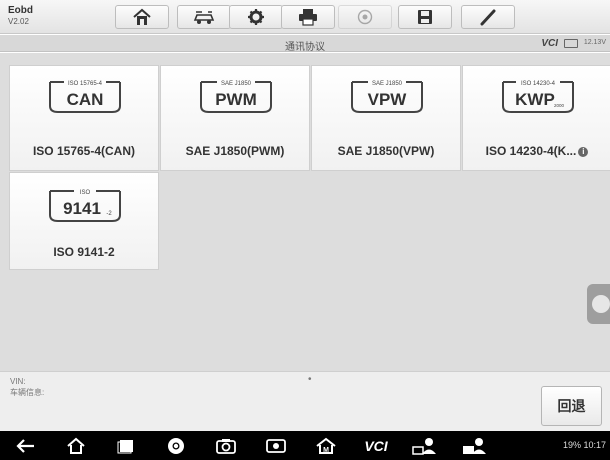  Describe the element at coordinates (376, 446) in the screenshot. I see `vci-icon: VCI` at that location.